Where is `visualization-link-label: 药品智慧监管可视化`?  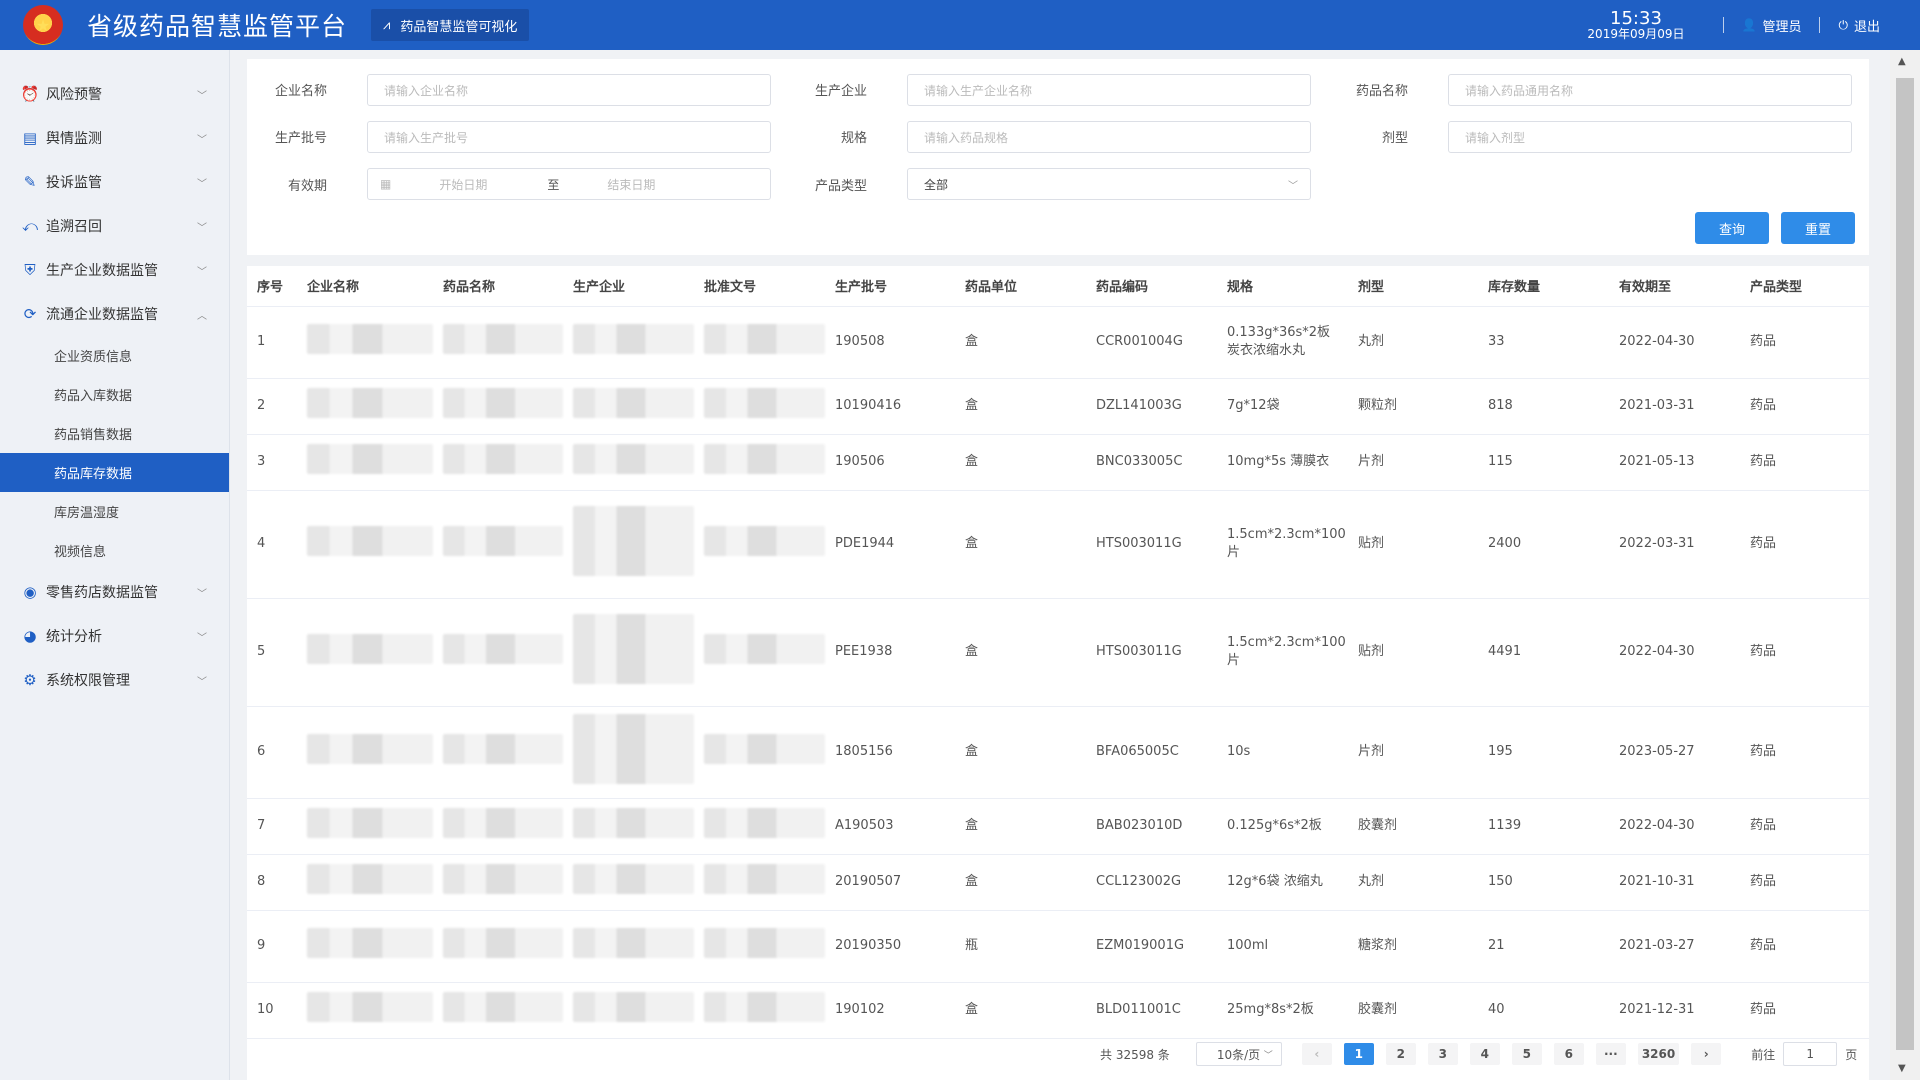
visualization-link-label: 药品智慧监管可视化 is located at coordinates (459, 27).